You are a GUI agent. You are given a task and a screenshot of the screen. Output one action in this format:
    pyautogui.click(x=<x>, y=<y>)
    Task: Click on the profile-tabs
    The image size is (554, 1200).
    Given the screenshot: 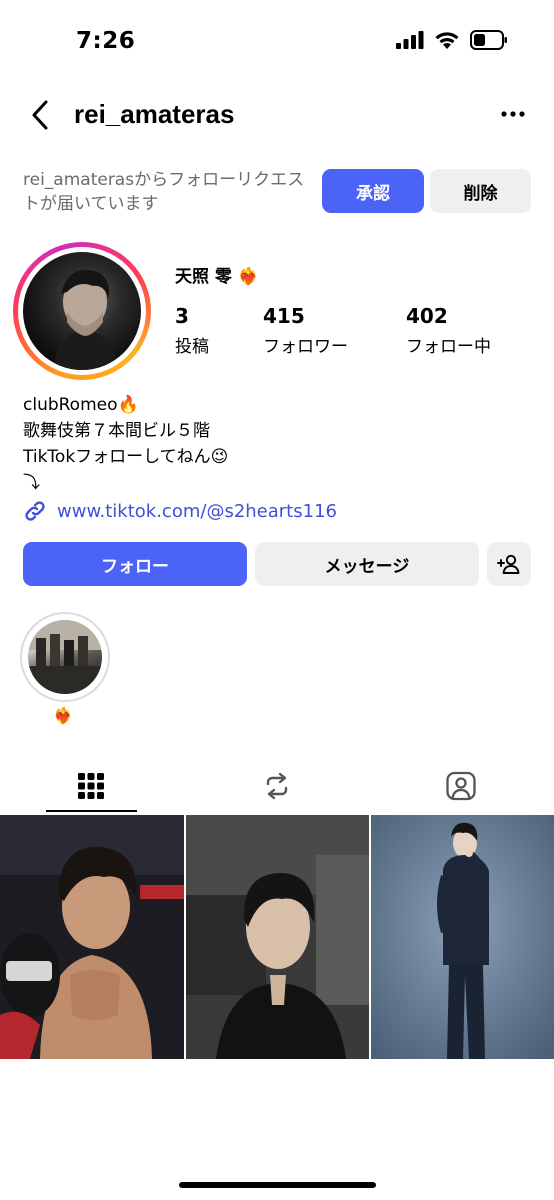 What is the action you would take?
    pyautogui.click(x=277, y=786)
    